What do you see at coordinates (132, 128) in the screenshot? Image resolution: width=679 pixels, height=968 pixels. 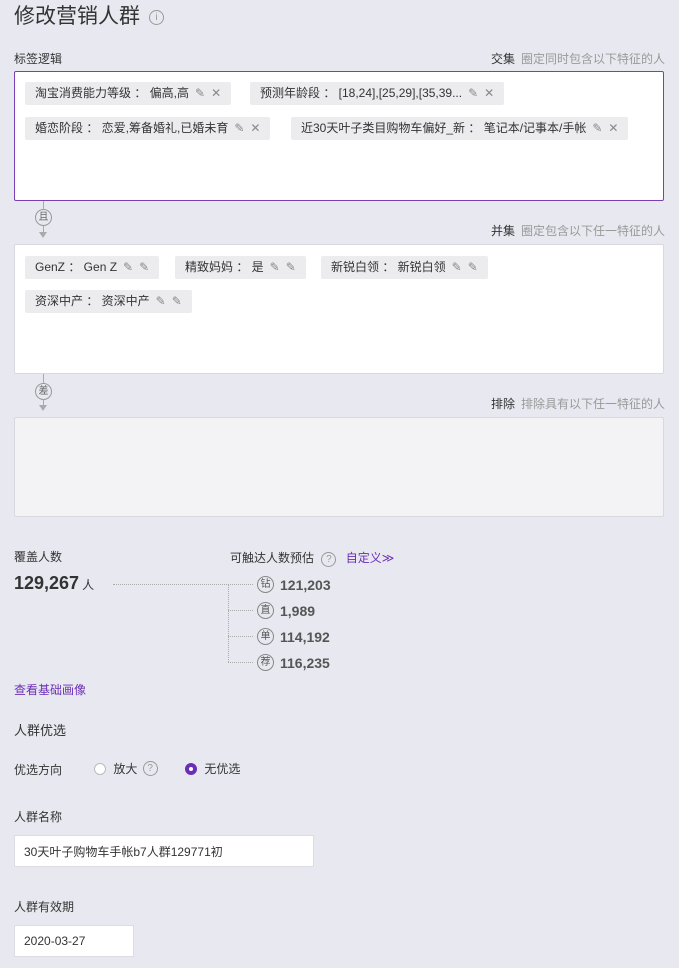 I see `tag-label: 婚恋阶段 ： 恋爱,筹备婚礼,已婚未育` at bounding box center [132, 128].